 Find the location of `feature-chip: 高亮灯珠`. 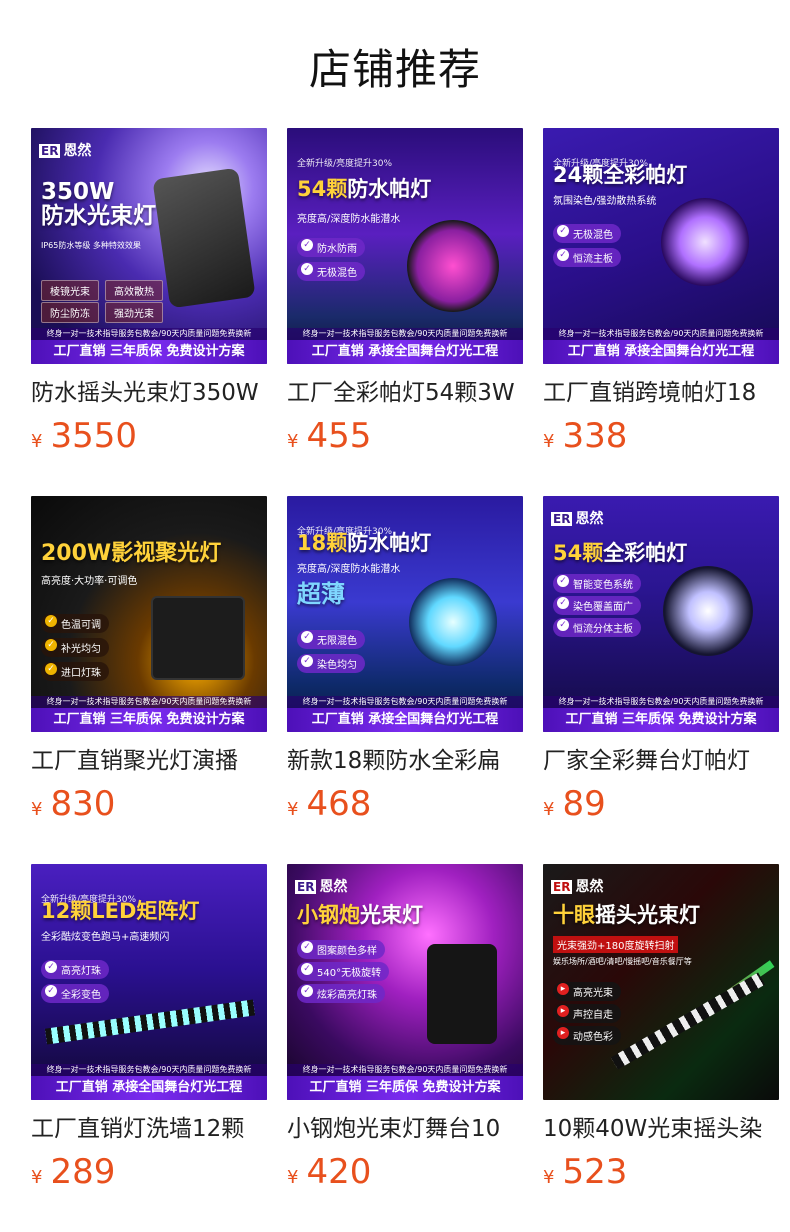

feature-chip: 高亮灯珠 is located at coordinates (75, 969).